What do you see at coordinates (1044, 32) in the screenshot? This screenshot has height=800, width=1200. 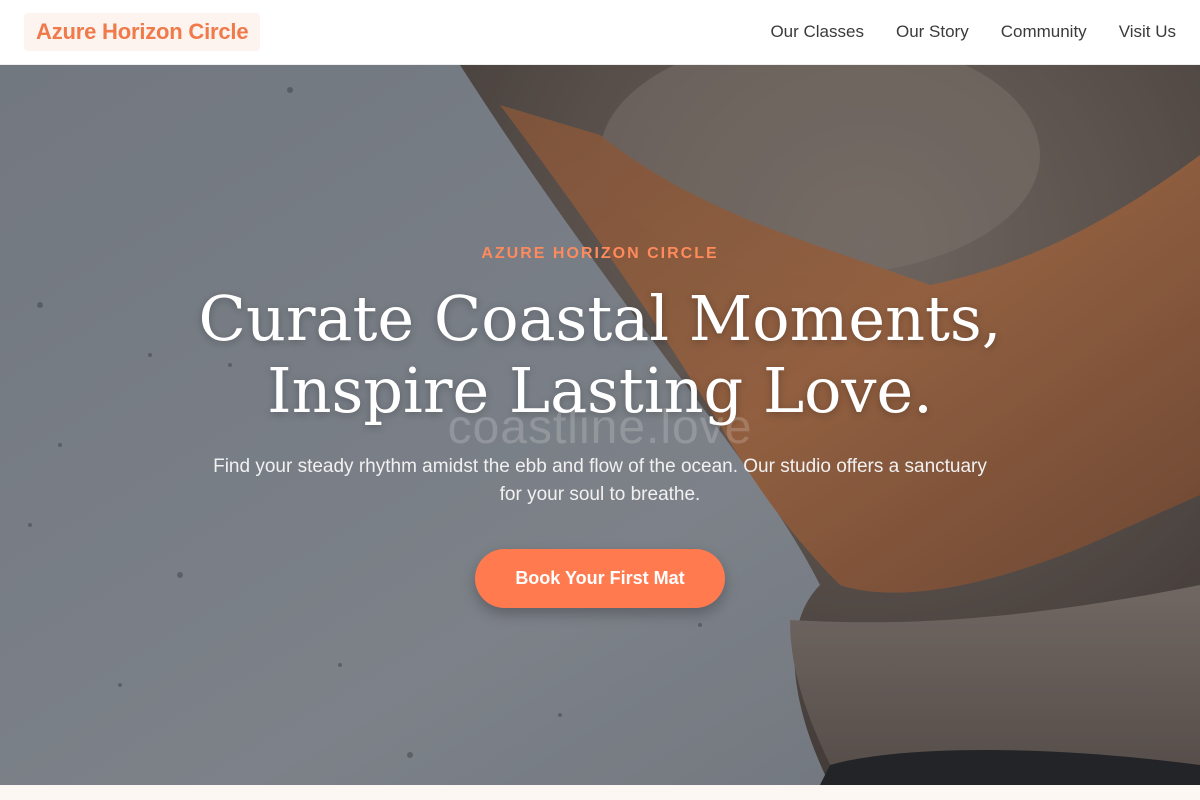 I see `nav-link-community: Community` at bounding box center [1044, 32].